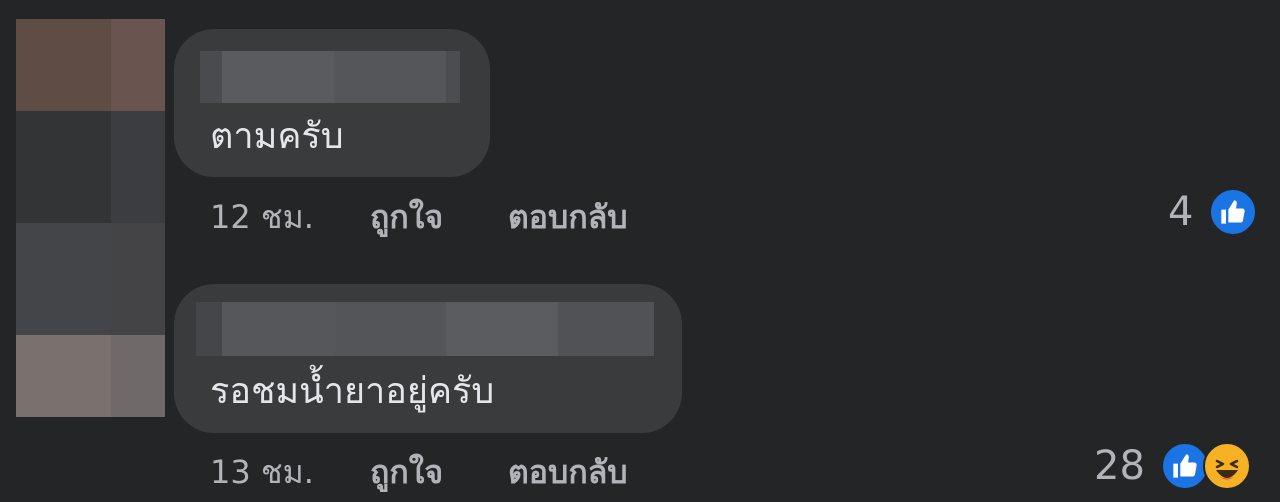 The height and width of the screenshot is (502, 1280). What do you see at coordinates (277, 136) in the screenshot?
I see `comment-text: ตามครับ` at bounding box center [277, 136].